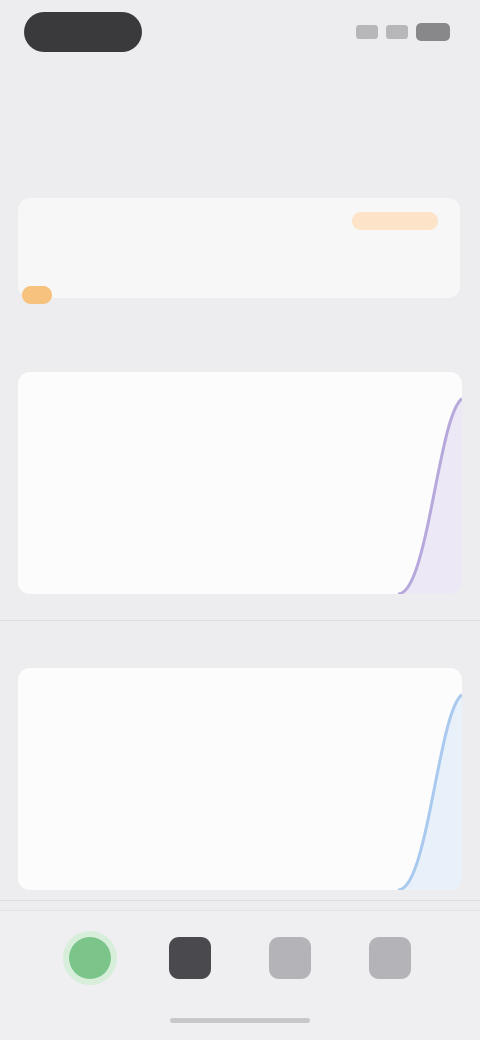  Describe the element at coordinates (239, 248) in the screenshot. I see `notice-card` at that location.